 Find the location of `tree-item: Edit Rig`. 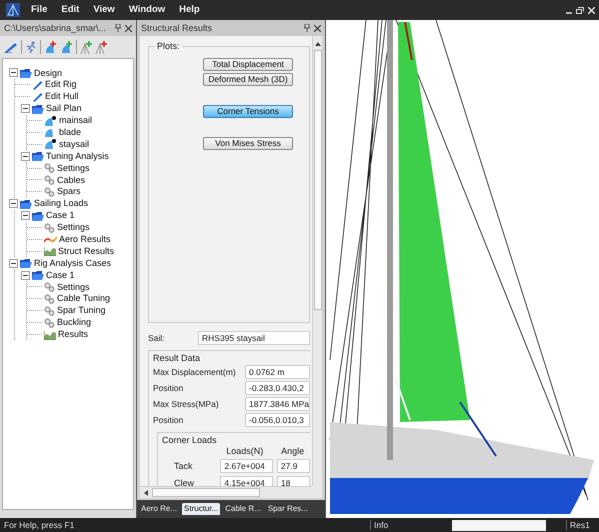

tree-item: Edit Rig is located at coordinates (61, 84).